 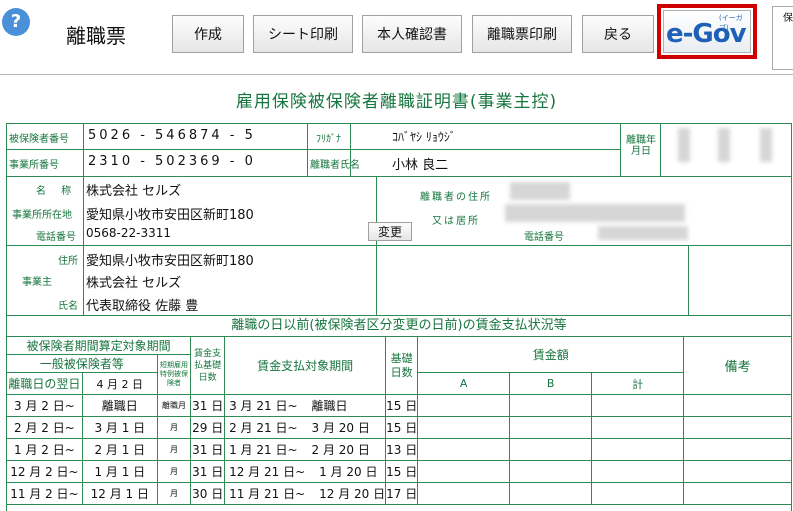 What do you see at coordinates (263, 406) in the screenshot?
I see `wage-period-from-value: 3 月 21 日~` at bounding box center [263, 406].